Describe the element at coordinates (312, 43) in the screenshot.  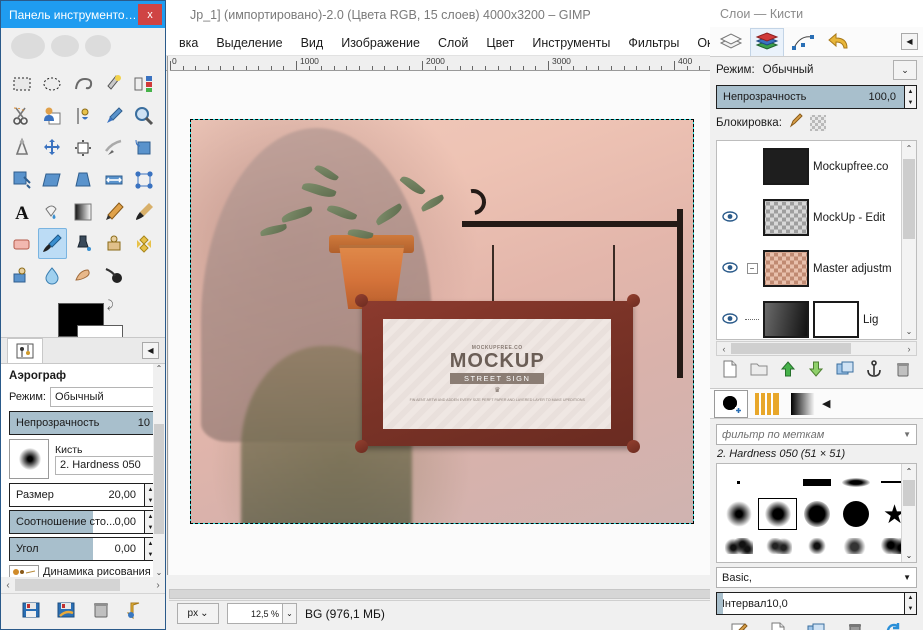
I see `menu-view: Вид` at that location.